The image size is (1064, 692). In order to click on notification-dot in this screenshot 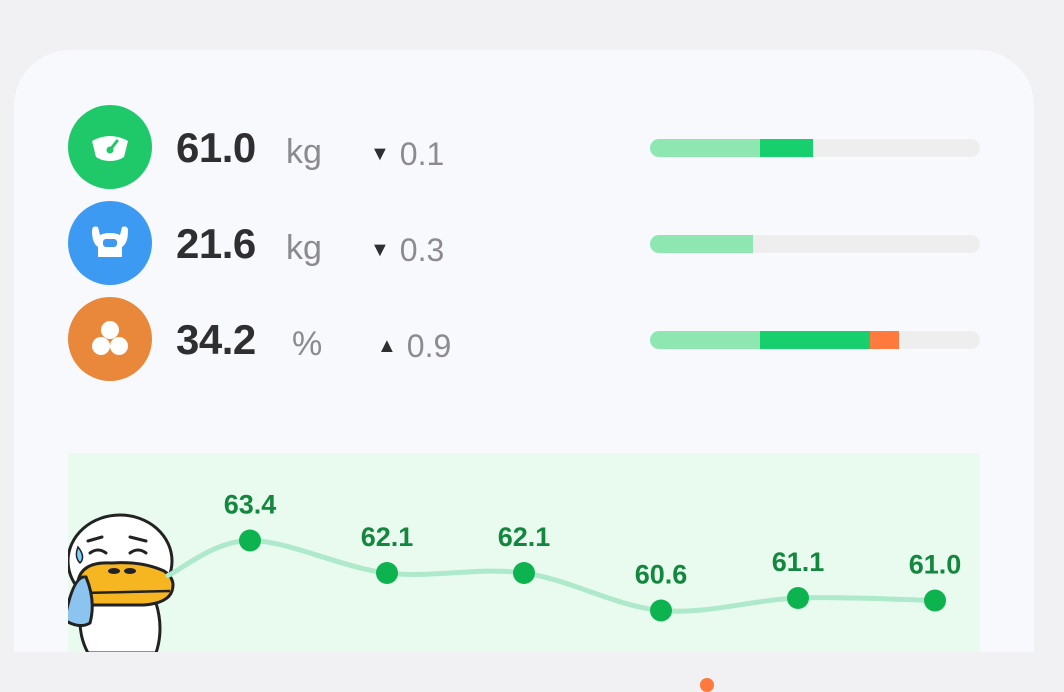, I will do `click(707, 685)`.